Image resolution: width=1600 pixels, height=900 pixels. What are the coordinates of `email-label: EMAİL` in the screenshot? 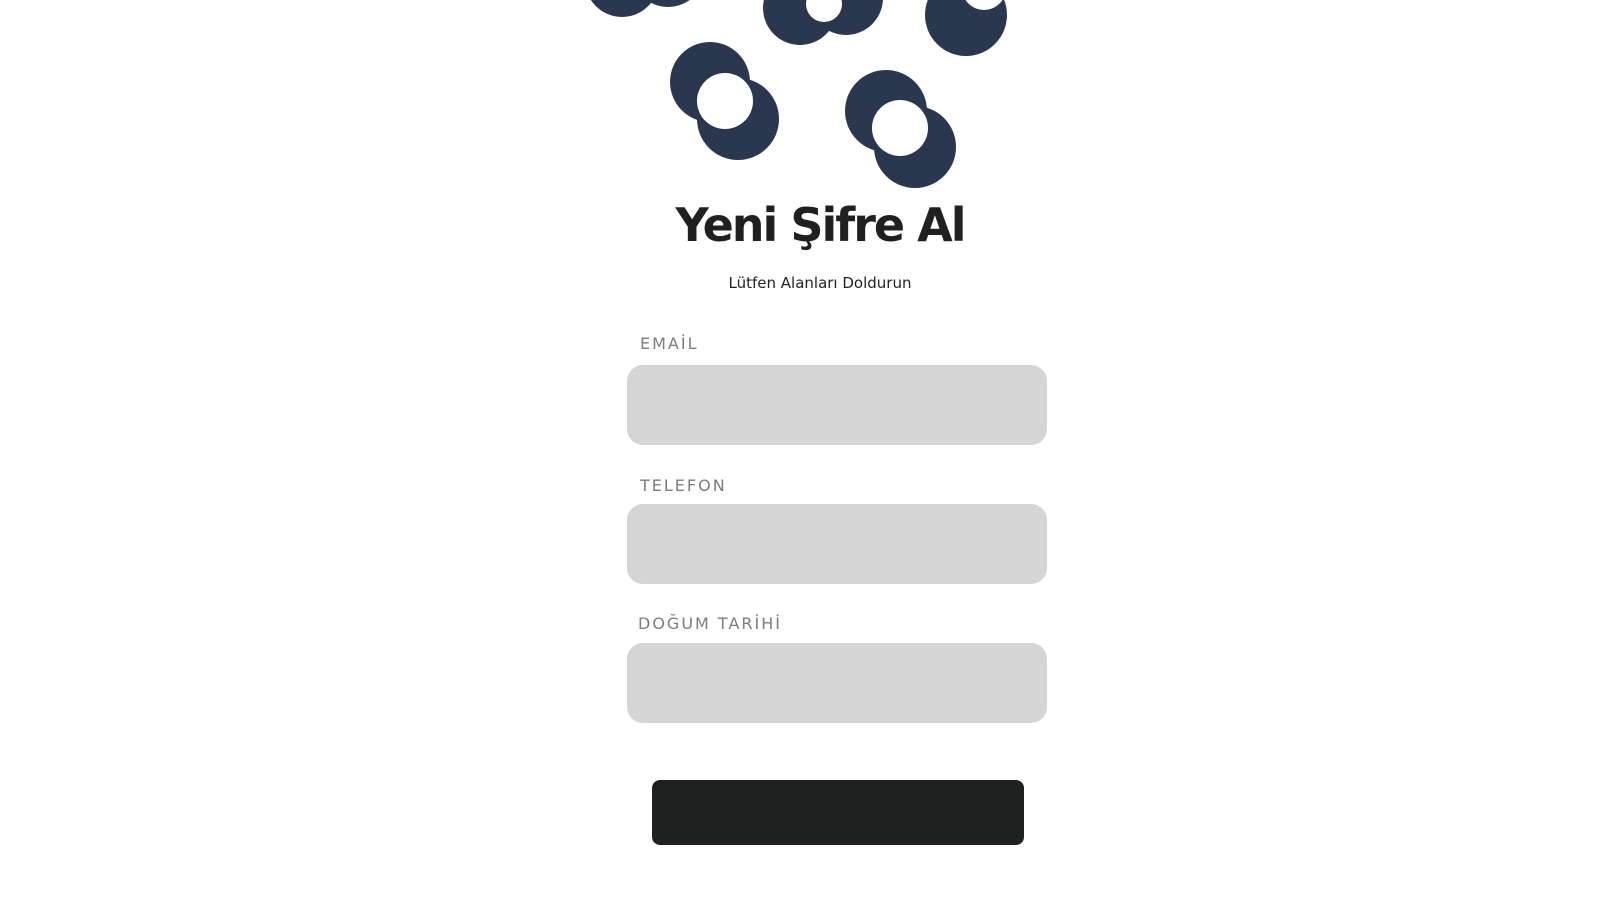 It's located at (669, 343).